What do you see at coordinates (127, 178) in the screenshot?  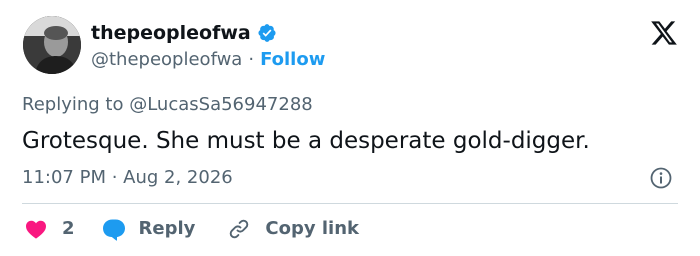 I see `tweet-timestamp: 11:07 PM · Aug 2, 2026` at bounding box center [127, 178].